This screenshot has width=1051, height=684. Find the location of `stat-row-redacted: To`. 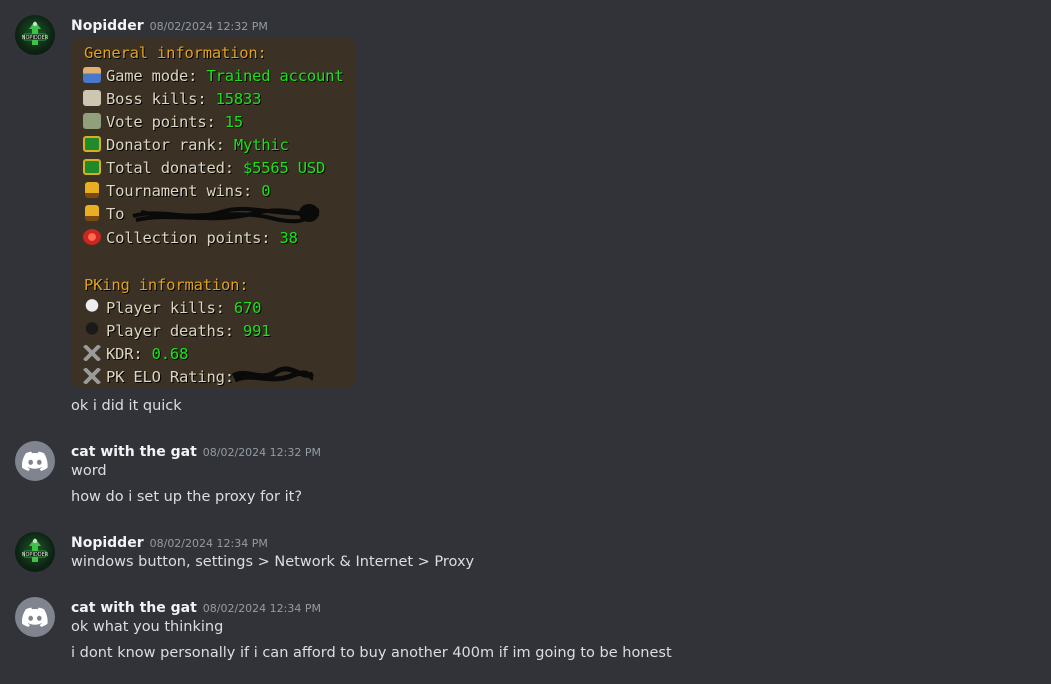

stat-row-redacted: To is located at coordinates (103, 214).